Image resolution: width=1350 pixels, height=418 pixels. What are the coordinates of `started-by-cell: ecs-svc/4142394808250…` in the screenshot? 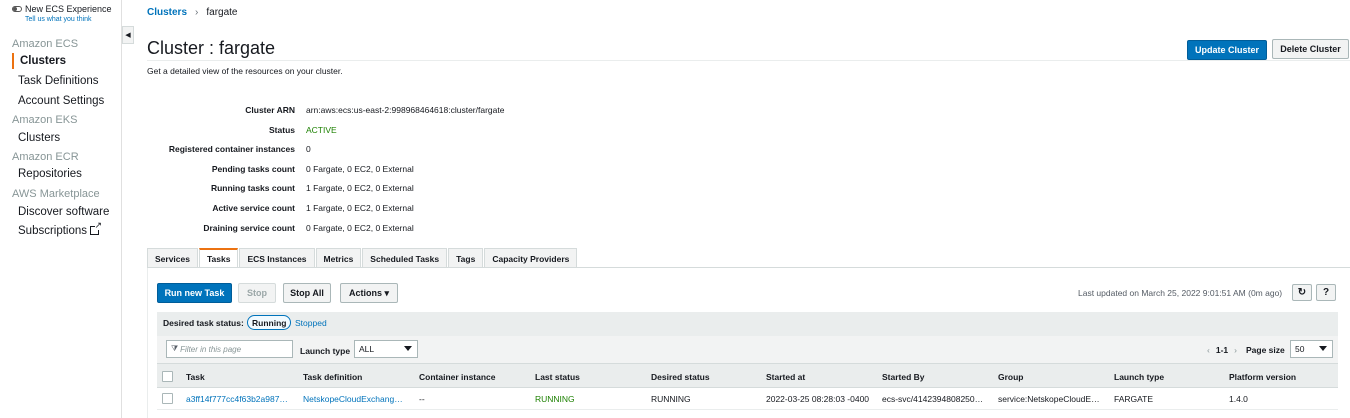 It's located at (933, 399).